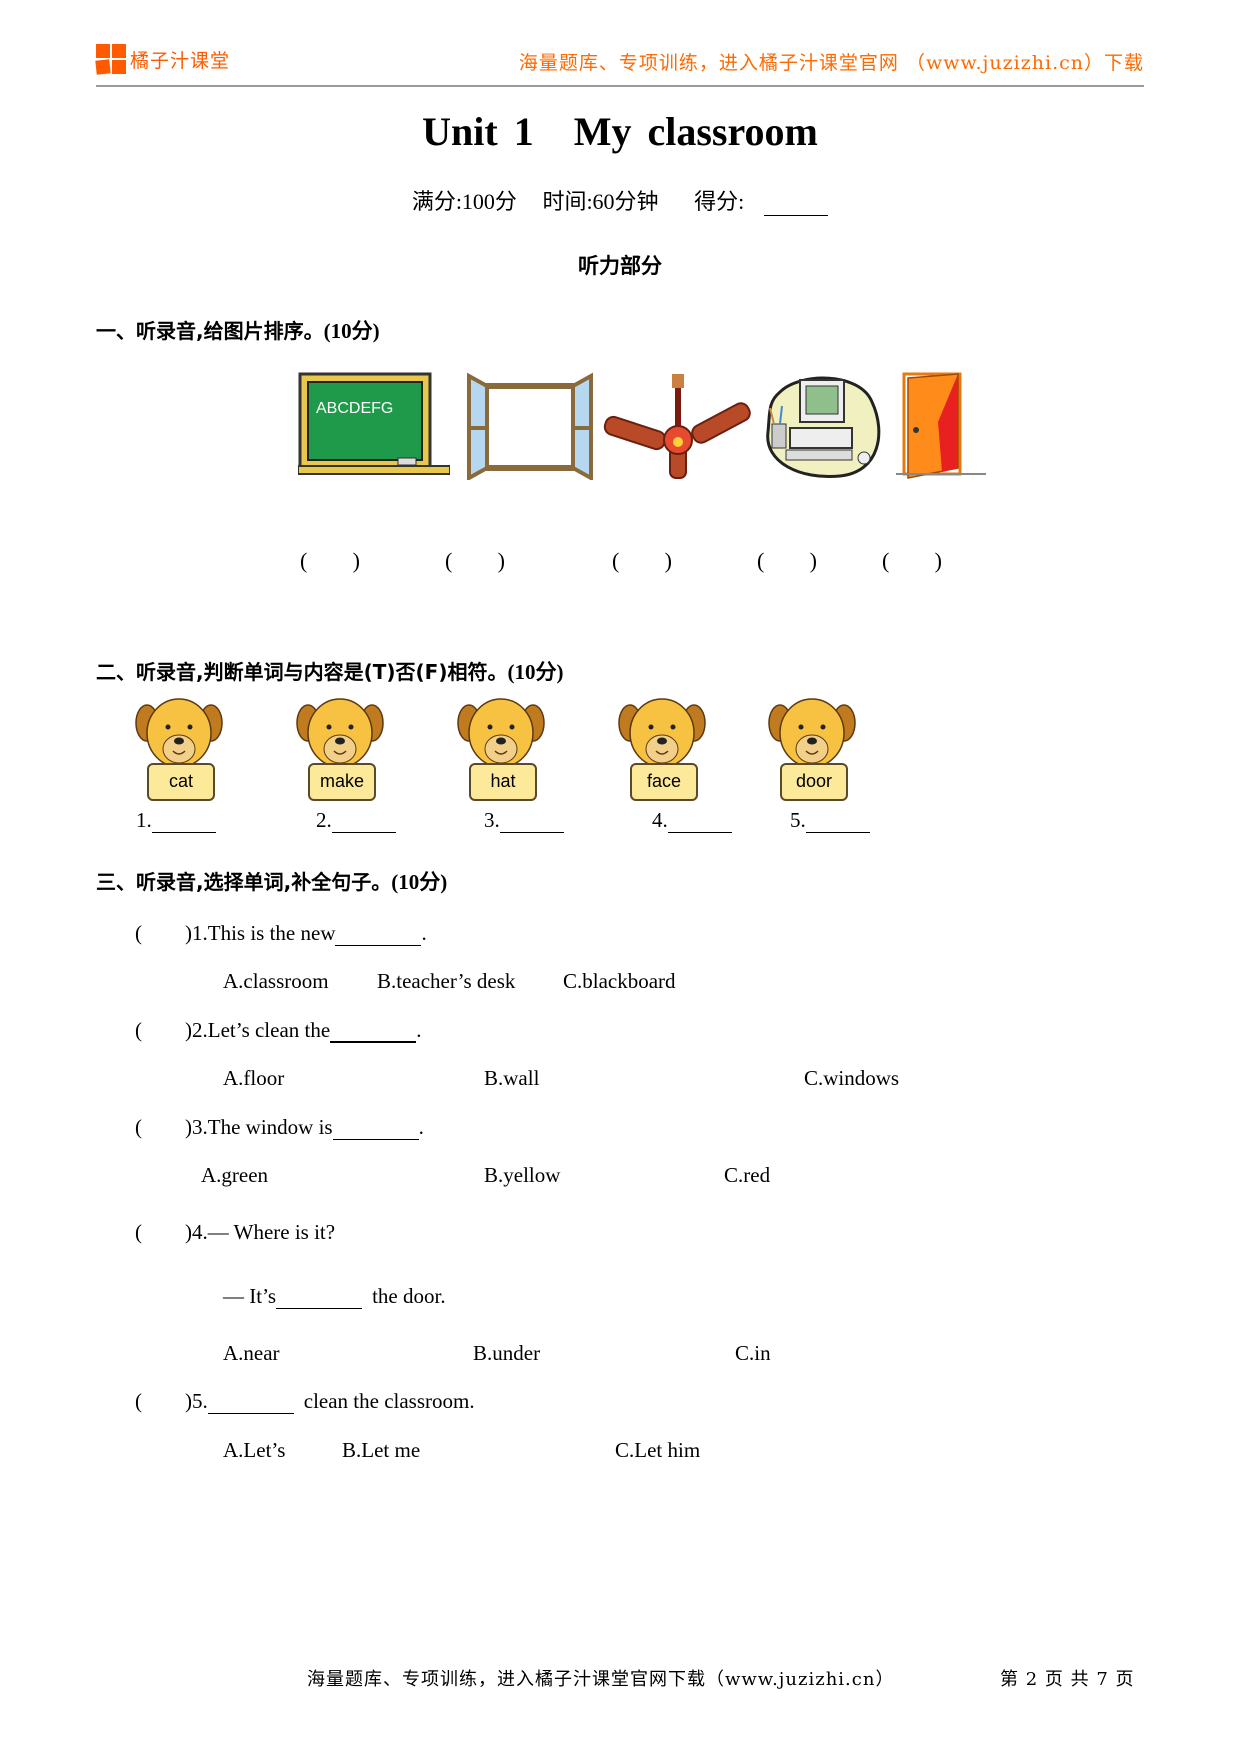 This screenshot has width=1240, height=1754. I want to click on tf-answer-5: 5., so click(830, 820).